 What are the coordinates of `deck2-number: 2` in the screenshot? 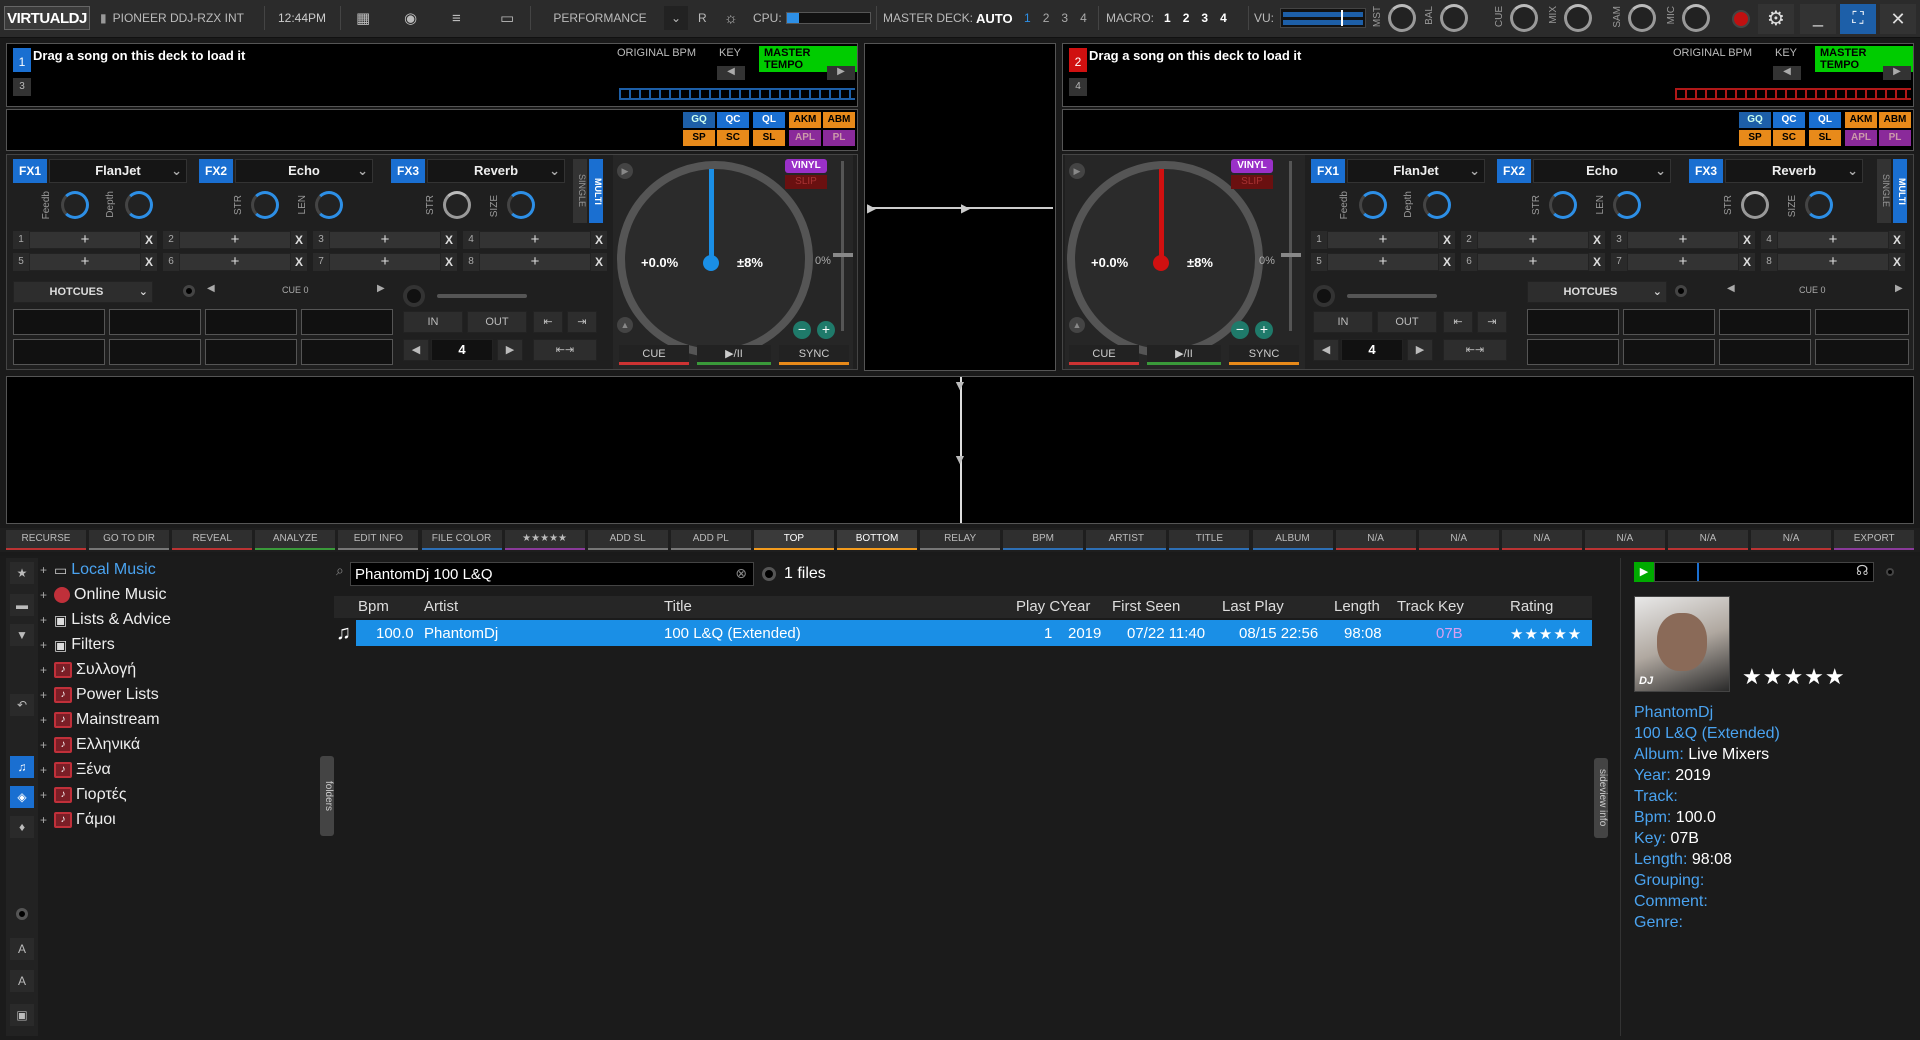 It's located at (1078, 60).